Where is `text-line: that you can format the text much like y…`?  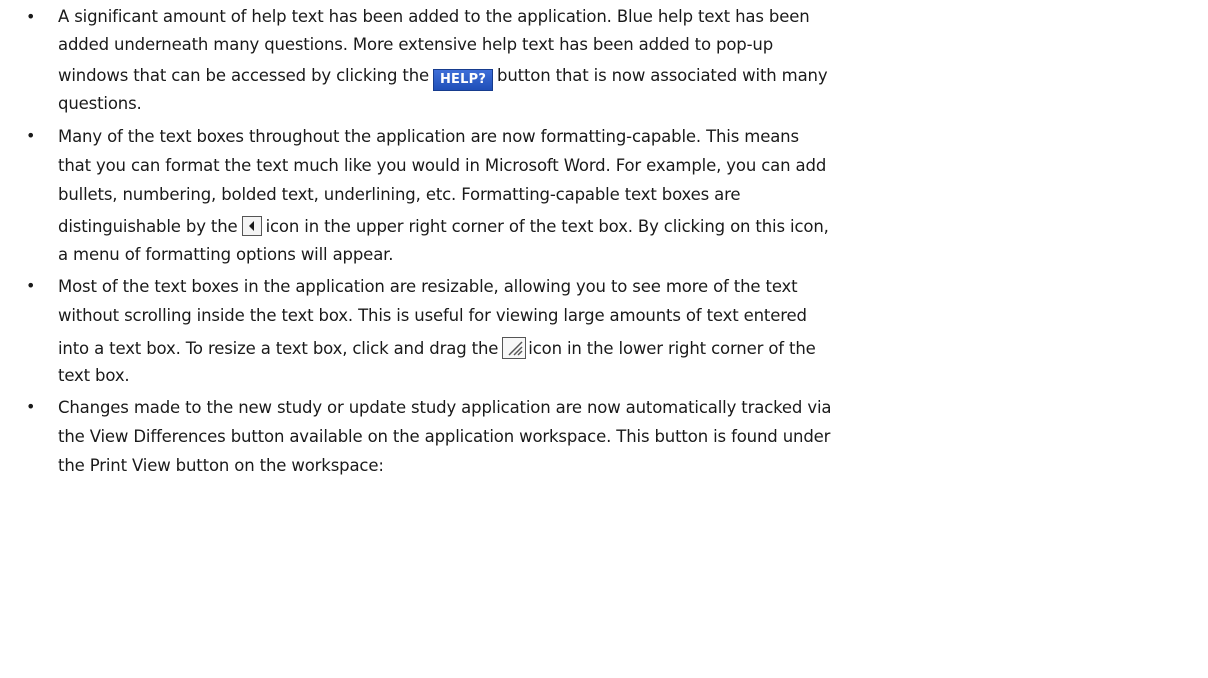 text-line: that you can format the text much like y… is located at coordinates (442, 165).